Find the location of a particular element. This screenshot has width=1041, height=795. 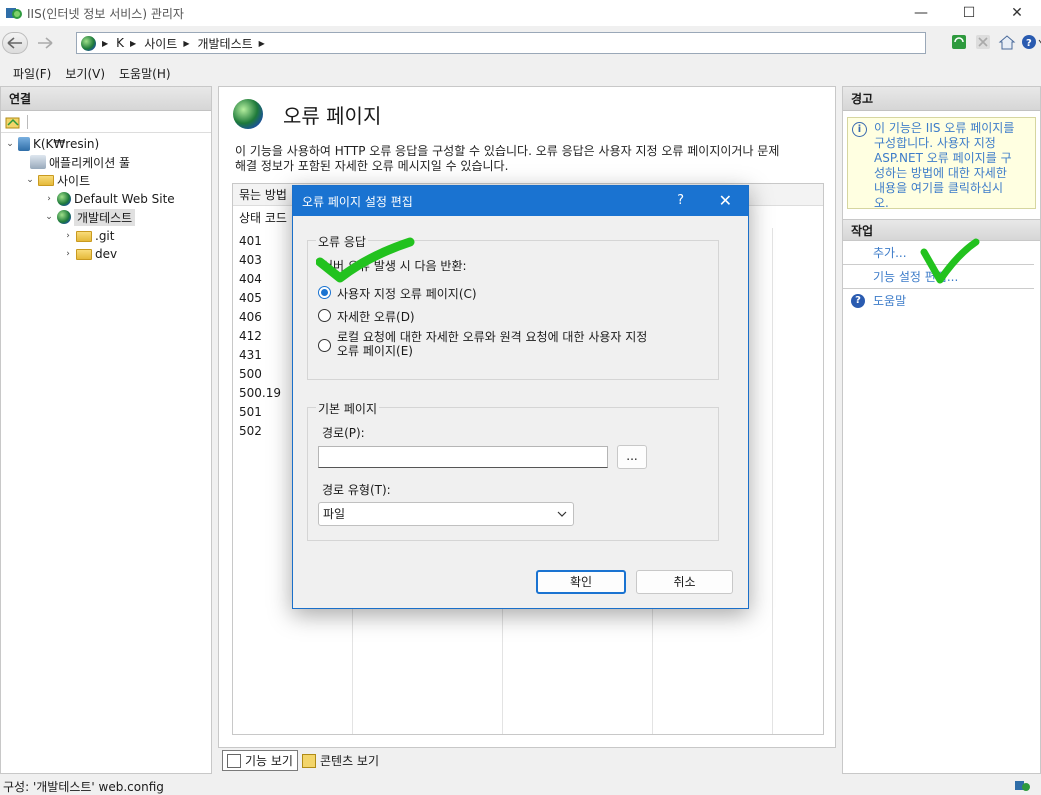

tree-node-server: ⌄ K(K₩resin) is located at coordinates (52, 144).